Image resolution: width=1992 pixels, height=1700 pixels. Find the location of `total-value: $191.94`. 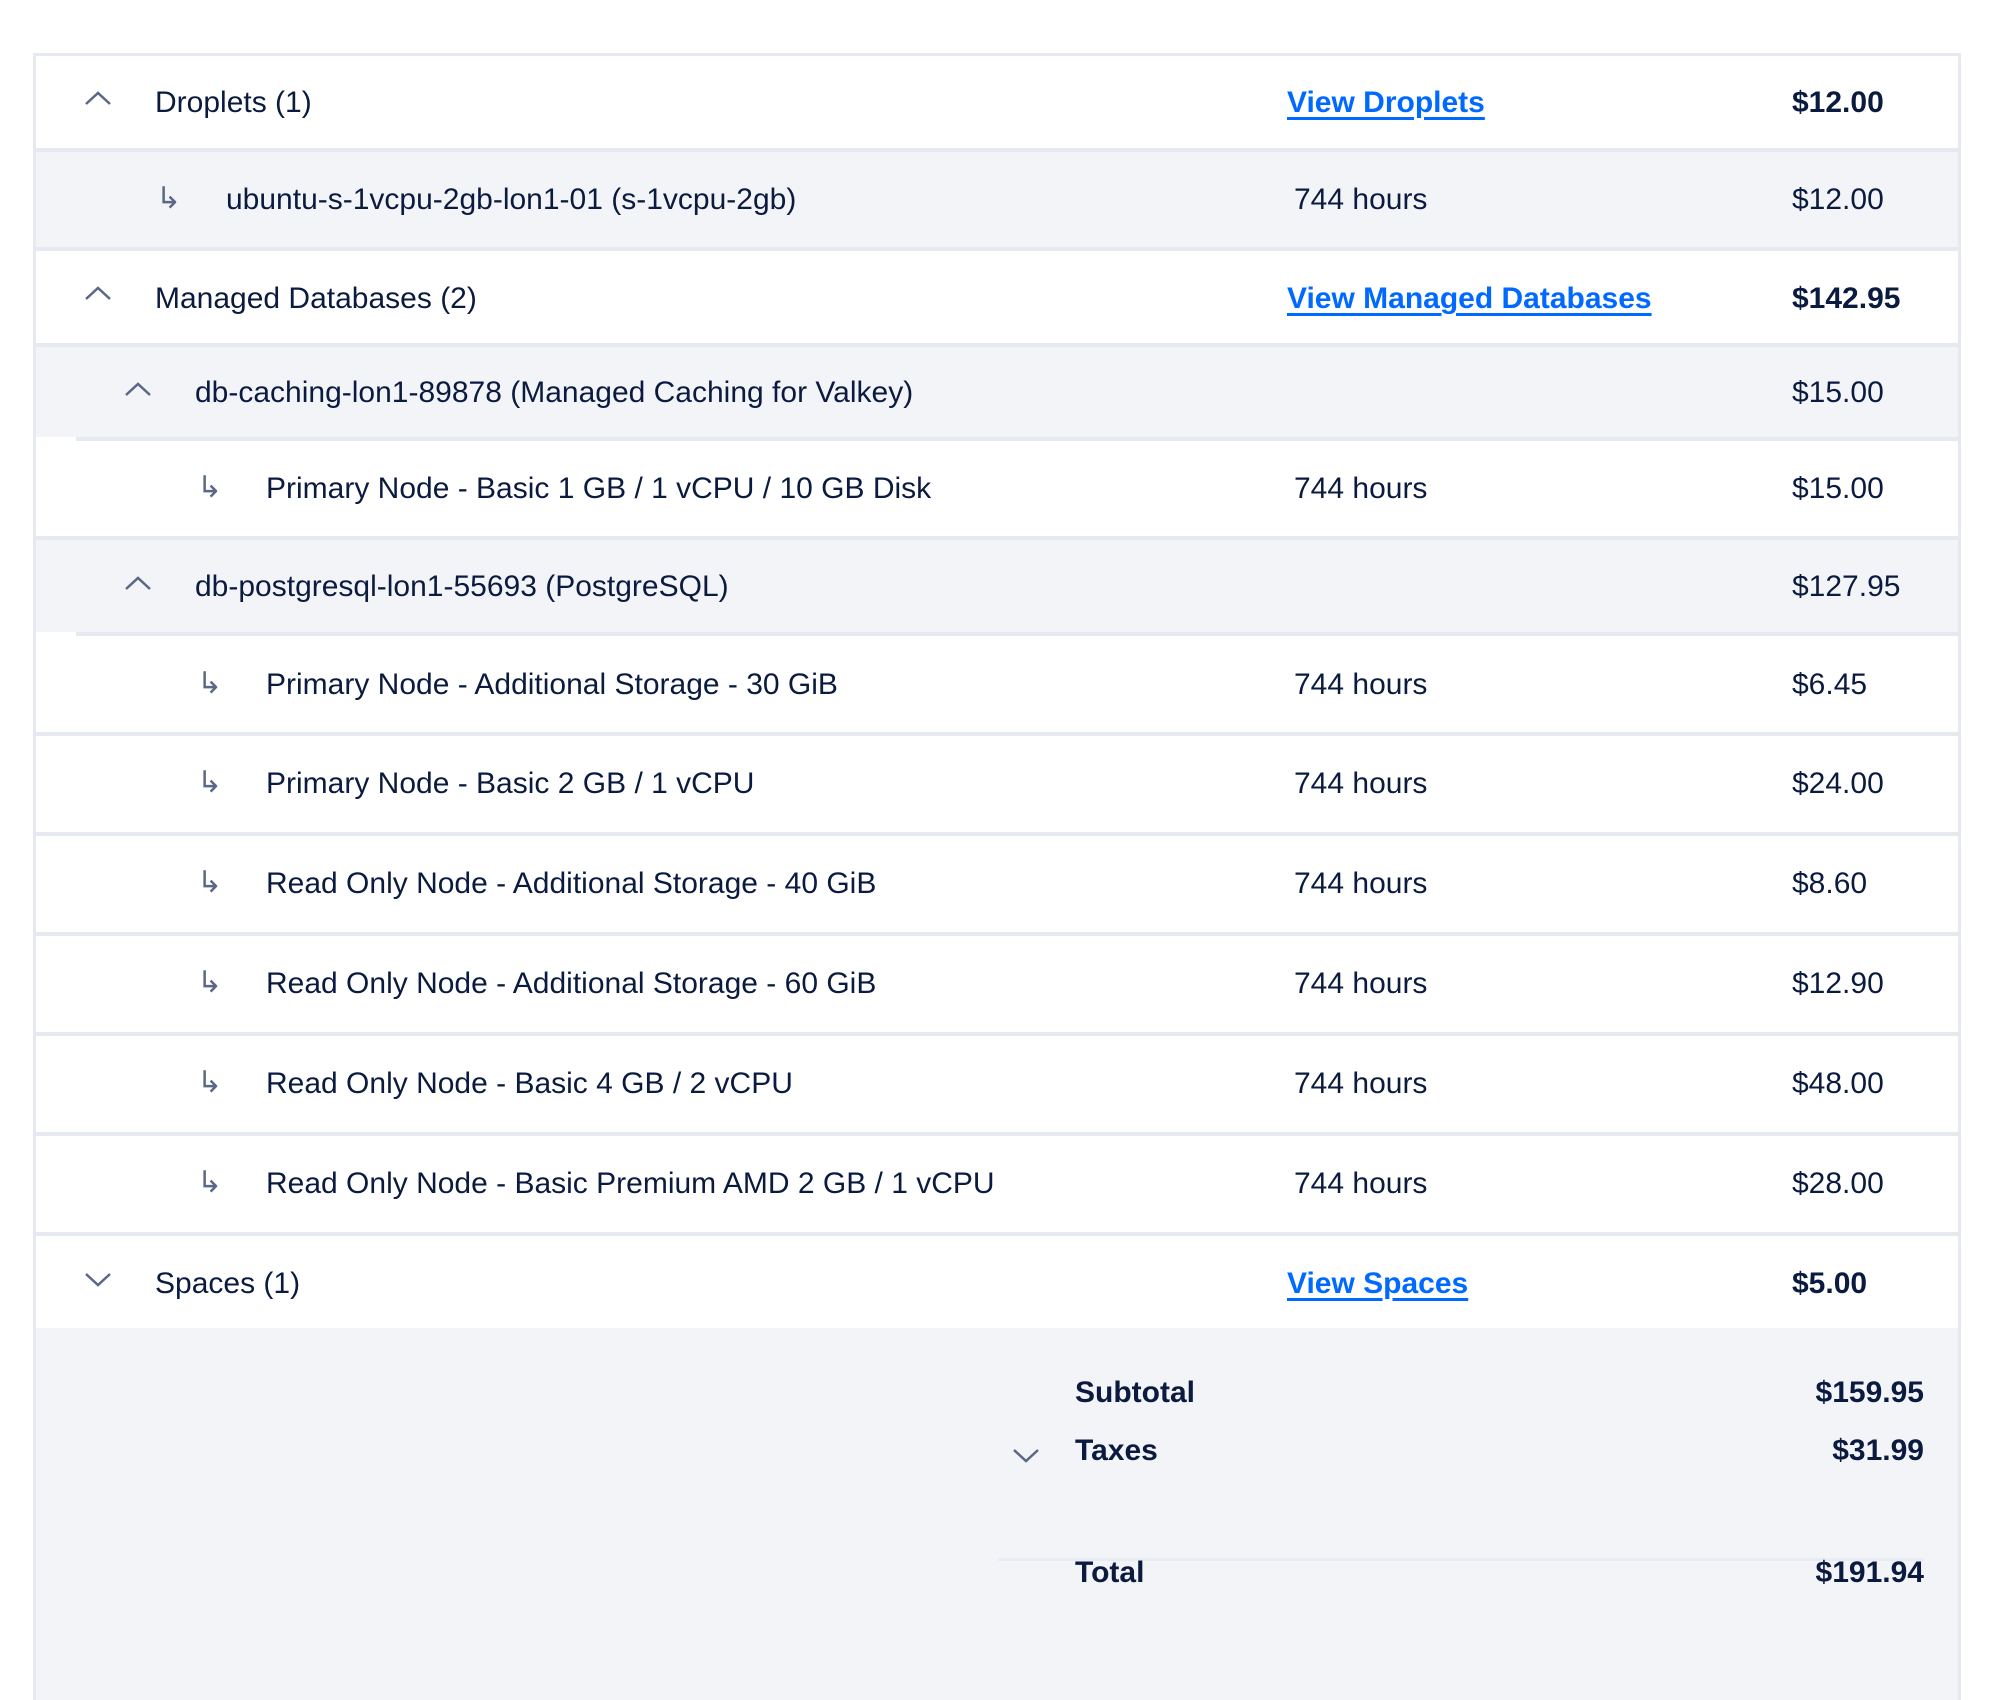

total-value: $191.94 is located at coordinates (1869, 1572).